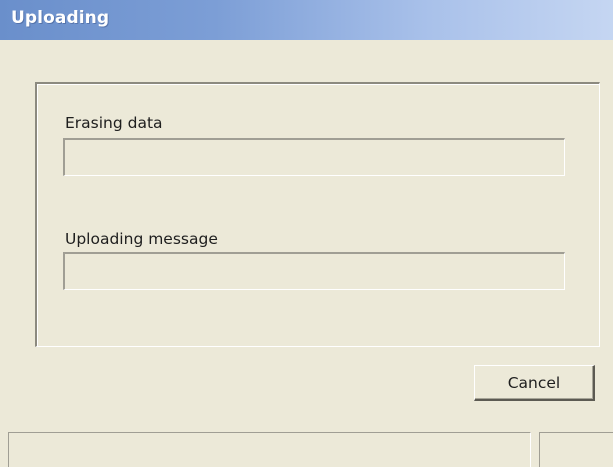 The image size is (613, 467). I want to click on title-bar: Uploading, so click(306, 20).